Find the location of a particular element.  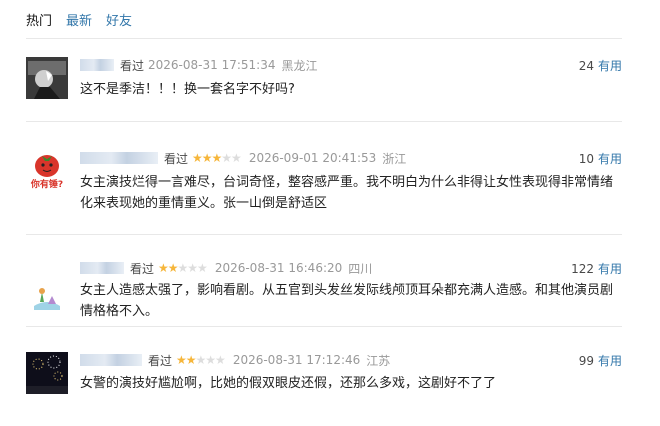

comment-text: 这不是季洁！！！换一套名字不好吗? is located at coordinates (187, 89).